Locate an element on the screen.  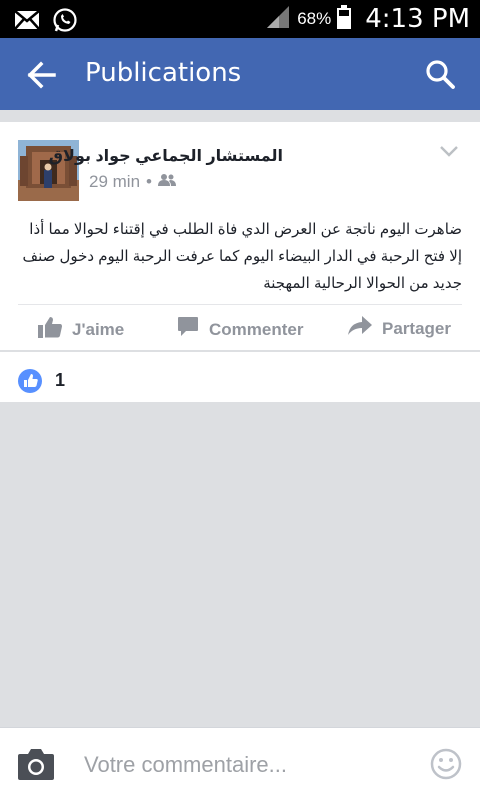
clock: 4:13 PM is located at coordinates (417, 19).